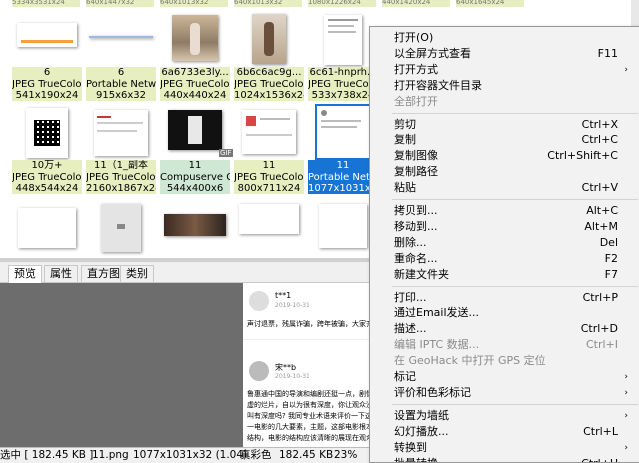  What do you see at coordinates (602, 211) in the screenshot?
I see `menu-item-shortcut: Alt+C` at bounding box center [602, 211].